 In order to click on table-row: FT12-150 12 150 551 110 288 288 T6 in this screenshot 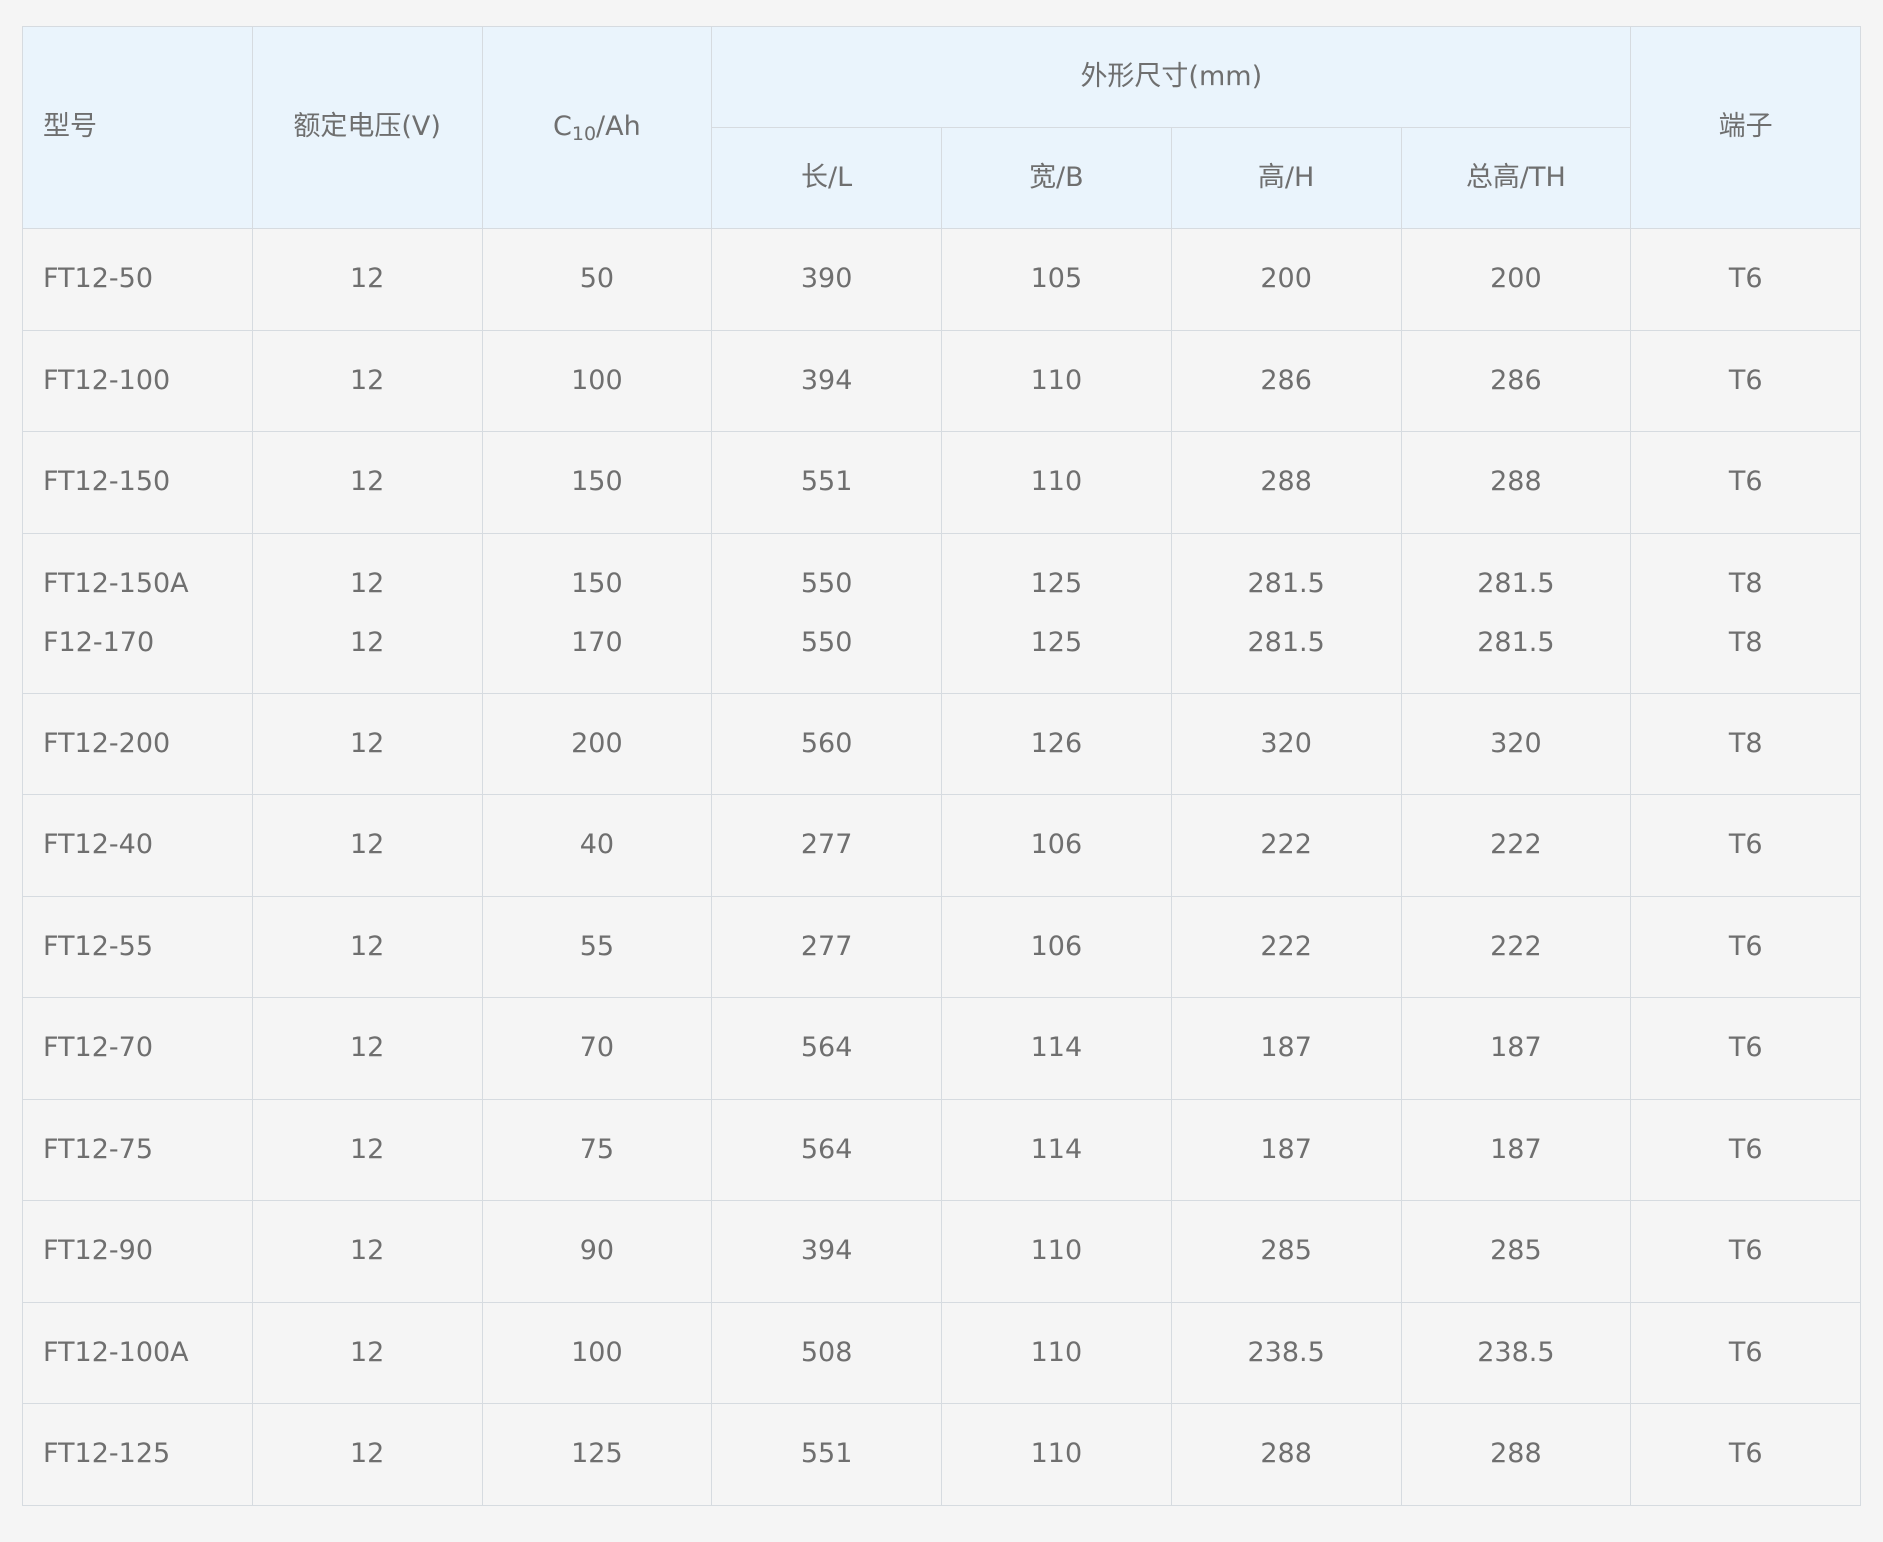, I will do `click(942, 482)`.